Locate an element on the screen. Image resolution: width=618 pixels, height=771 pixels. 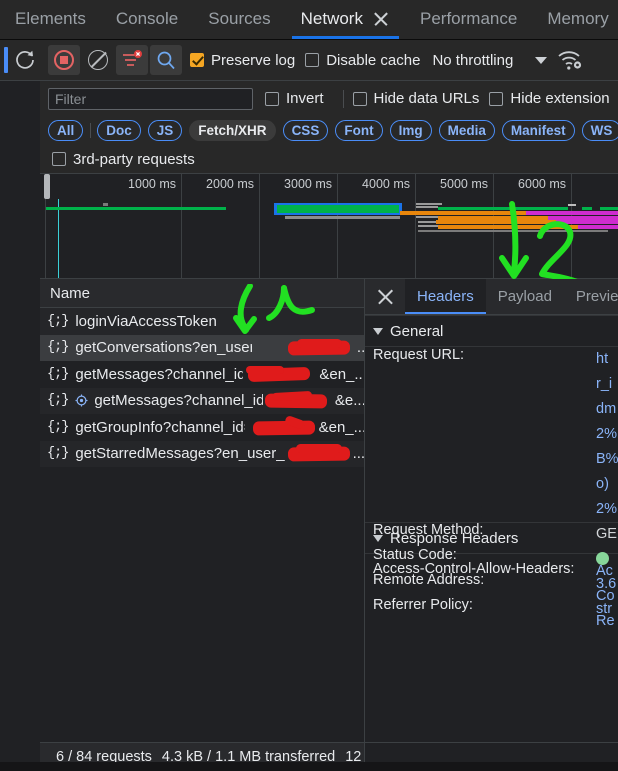
preserve-log-checkbox: Preserve log is located at coordinates (242, 60).